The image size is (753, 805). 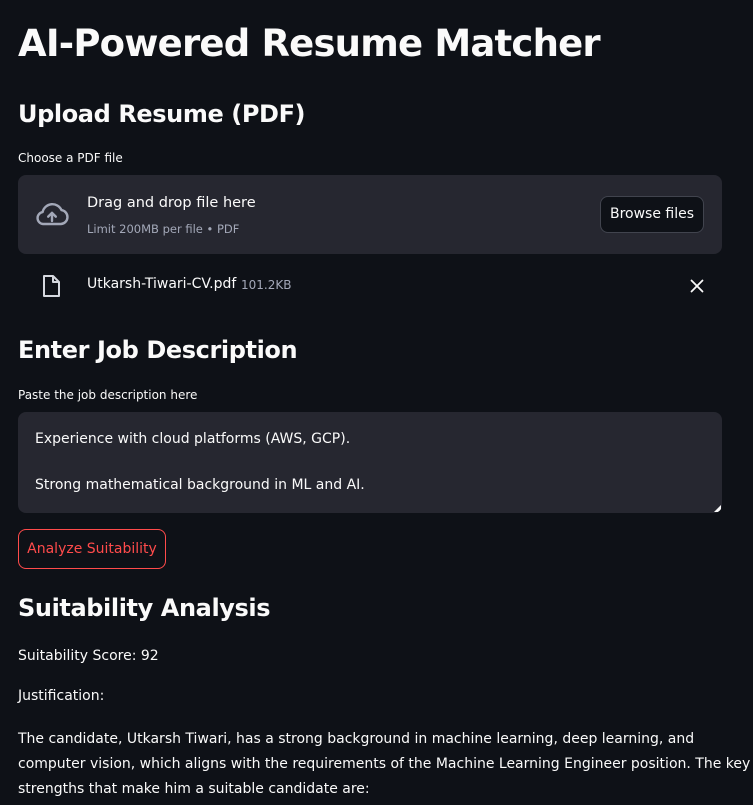 I want to click on uploaded-file-name: Utkarsh-Tiwari-CV.pdf, so click(x=162, y=284).